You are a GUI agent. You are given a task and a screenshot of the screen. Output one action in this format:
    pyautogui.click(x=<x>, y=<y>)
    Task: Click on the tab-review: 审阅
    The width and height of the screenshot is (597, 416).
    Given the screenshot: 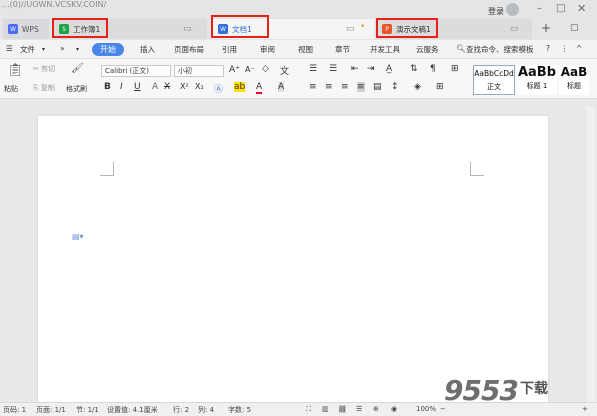 What is the action you would take?
    pyautogui.click(x=267, y=49)
    